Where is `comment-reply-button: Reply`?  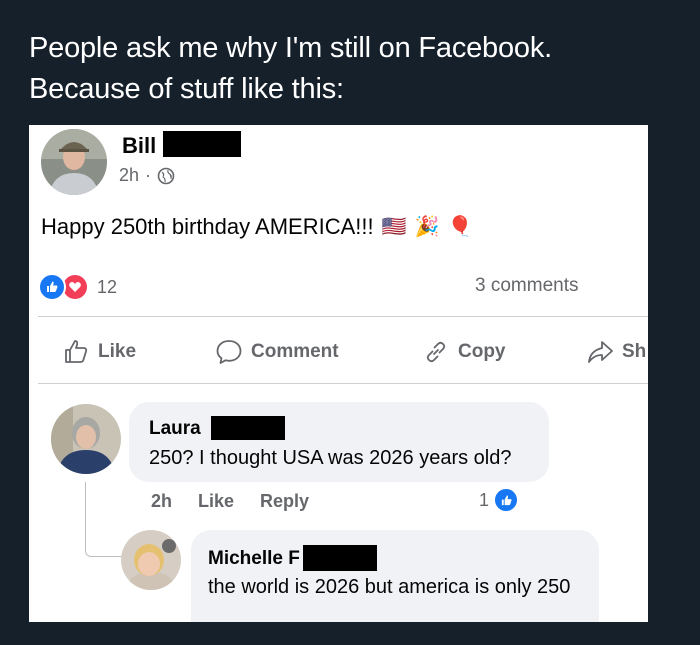 comment-reply-button: Reply is located at coordinates (284, 501).